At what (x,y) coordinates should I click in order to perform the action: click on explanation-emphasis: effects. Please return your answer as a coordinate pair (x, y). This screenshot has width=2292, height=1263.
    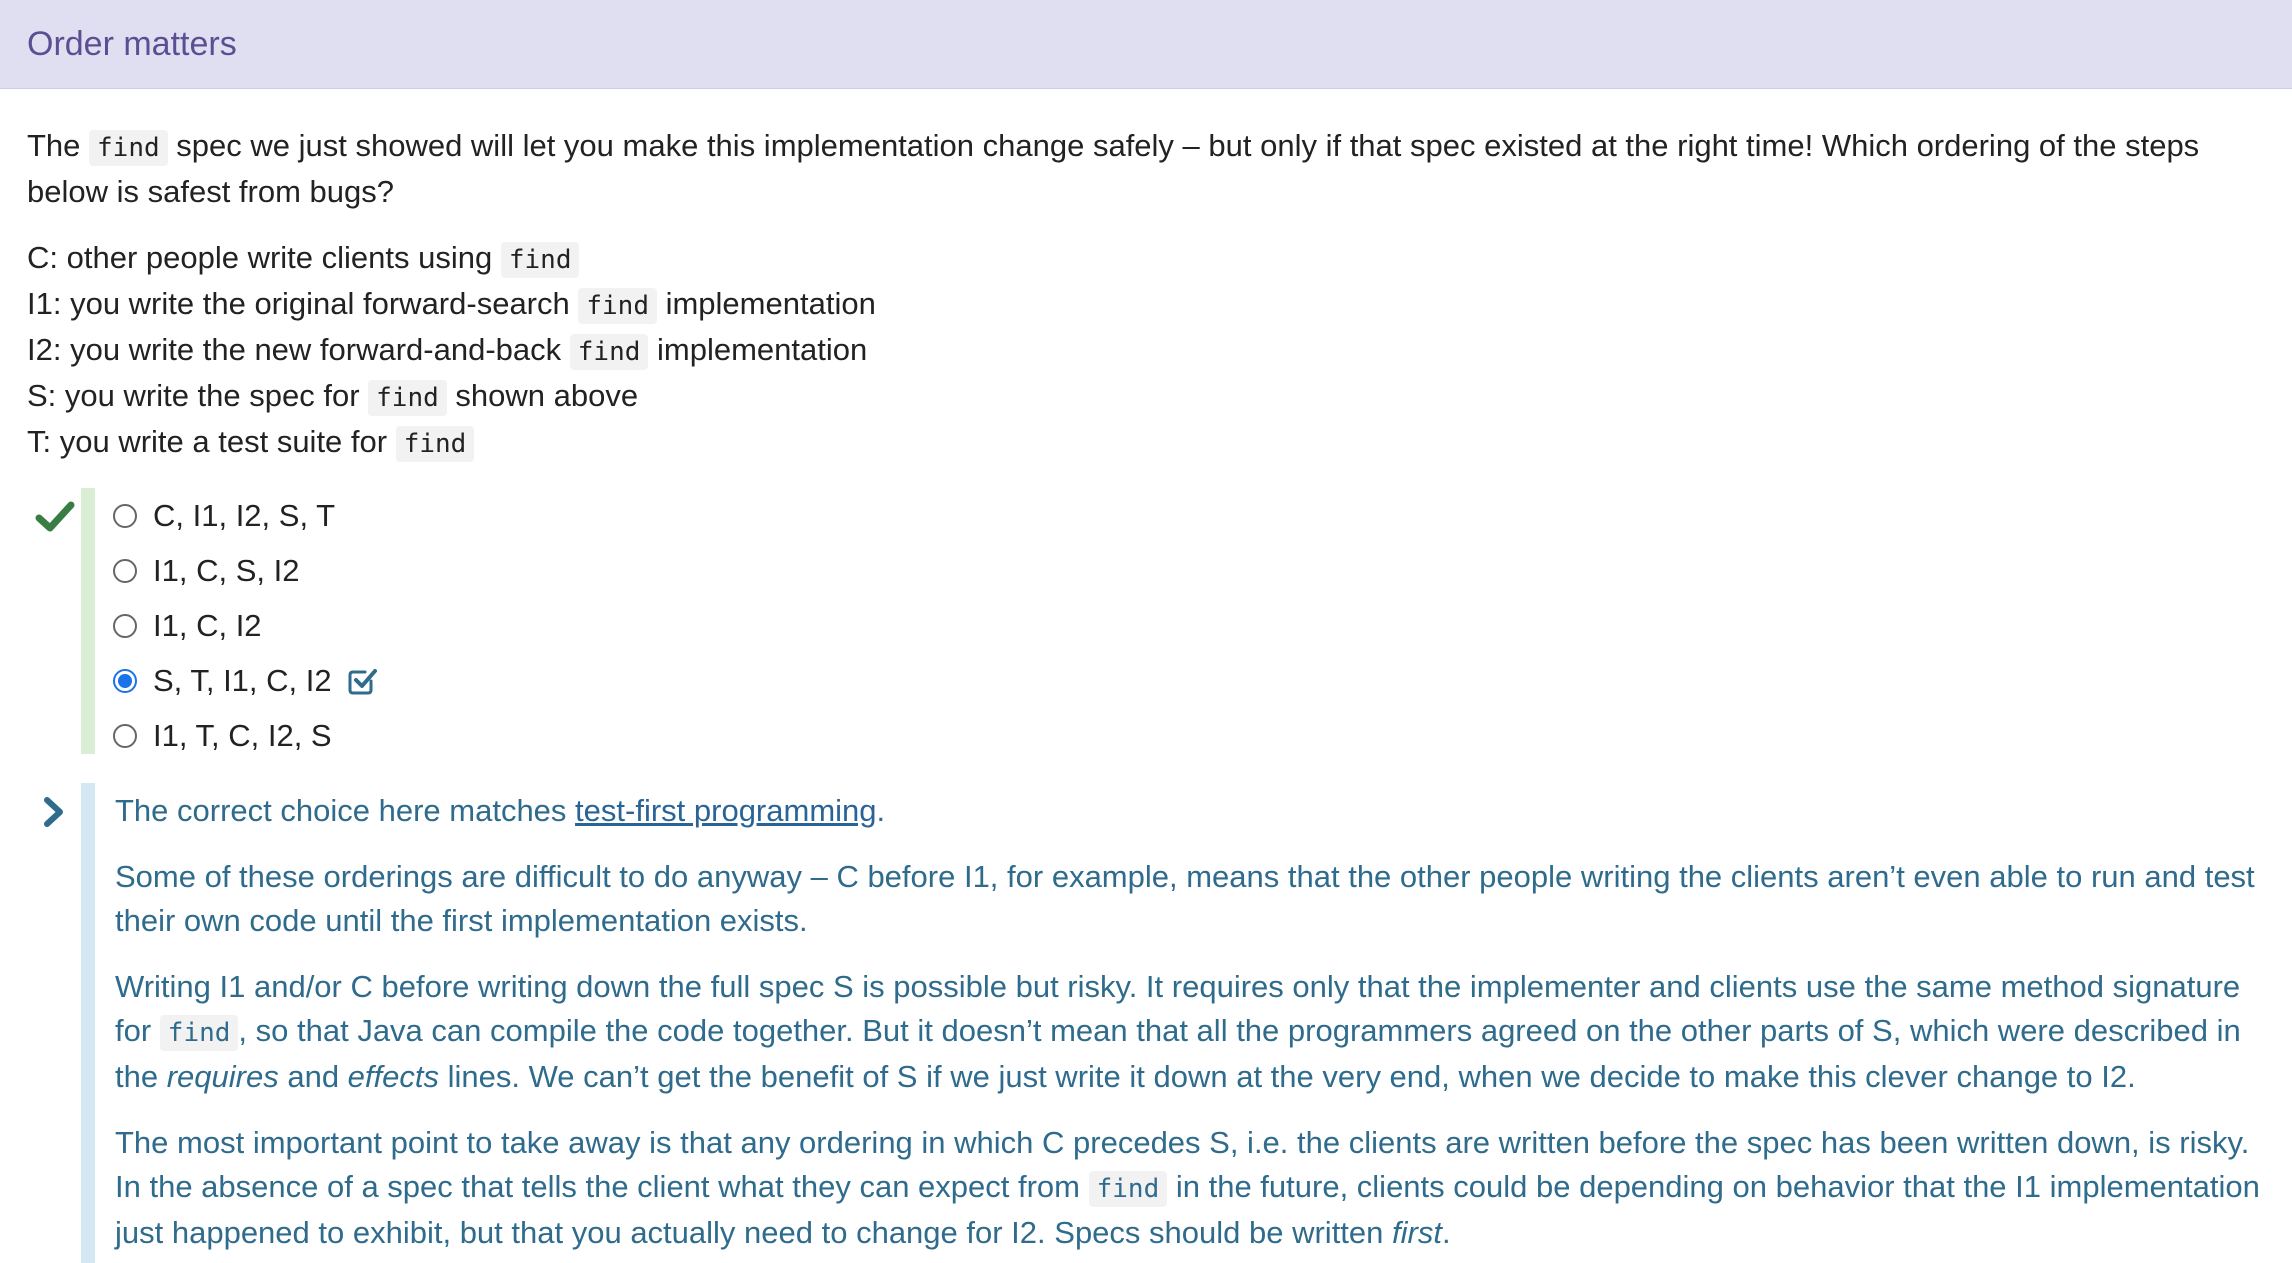
    Looking at the image, I should click on (393, 1076).